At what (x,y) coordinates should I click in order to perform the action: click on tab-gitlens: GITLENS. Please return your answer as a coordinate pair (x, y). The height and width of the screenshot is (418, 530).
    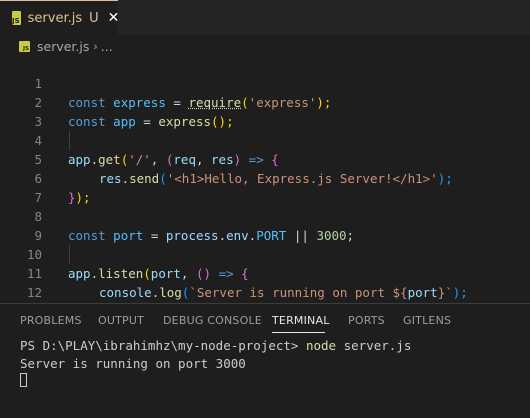
    Looking at the image, I should click on (427, 320).